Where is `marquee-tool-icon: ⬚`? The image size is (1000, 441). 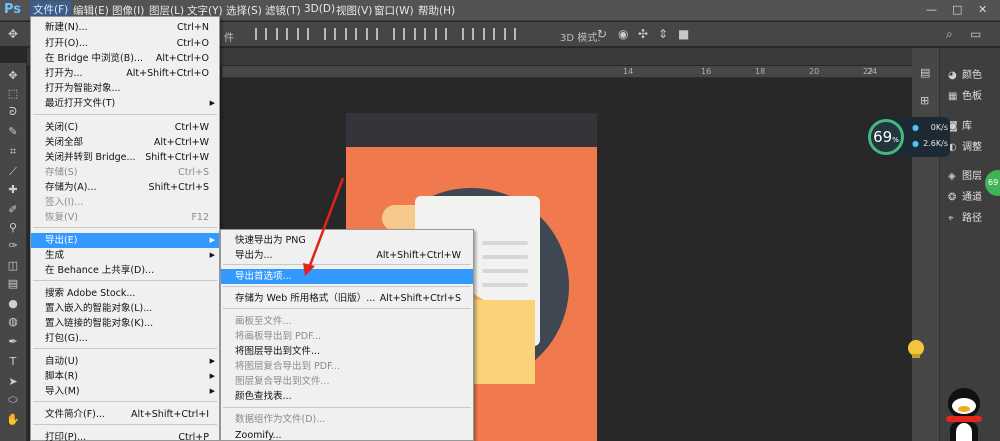 marquee-tool-icon: ⬚ is located at coordinates (13, 94).